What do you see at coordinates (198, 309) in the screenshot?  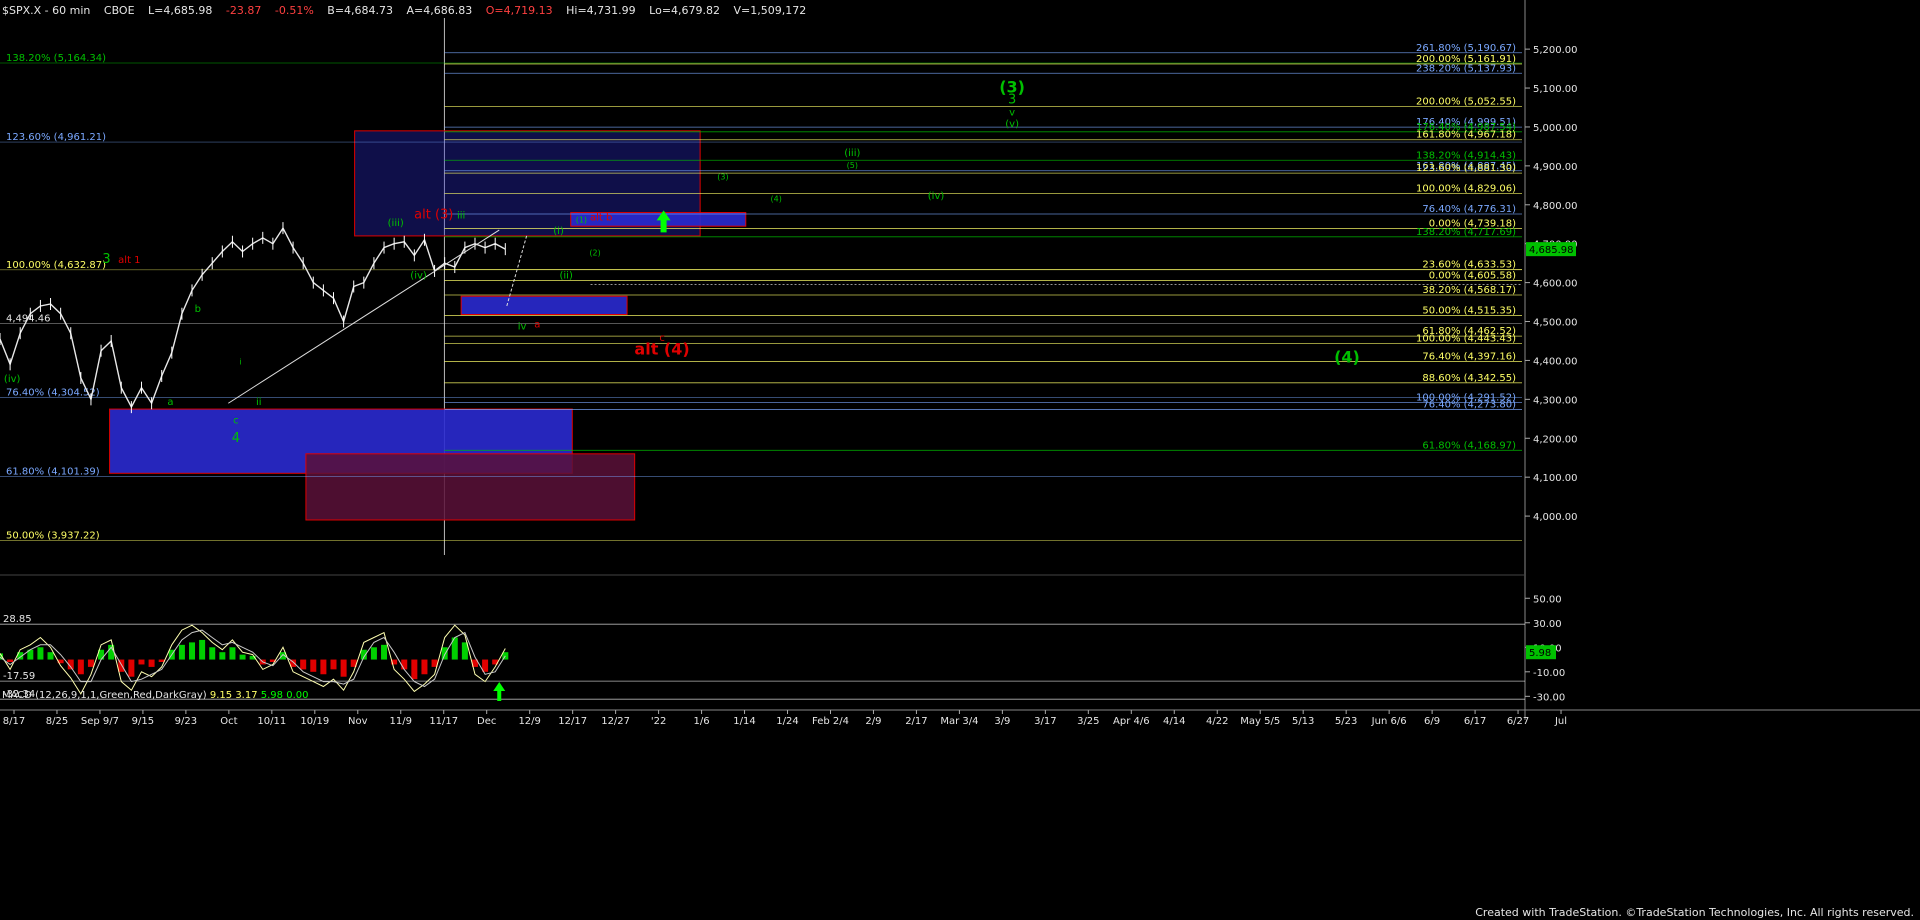 I see `wave-label: b` at bounding box center [198, 309].